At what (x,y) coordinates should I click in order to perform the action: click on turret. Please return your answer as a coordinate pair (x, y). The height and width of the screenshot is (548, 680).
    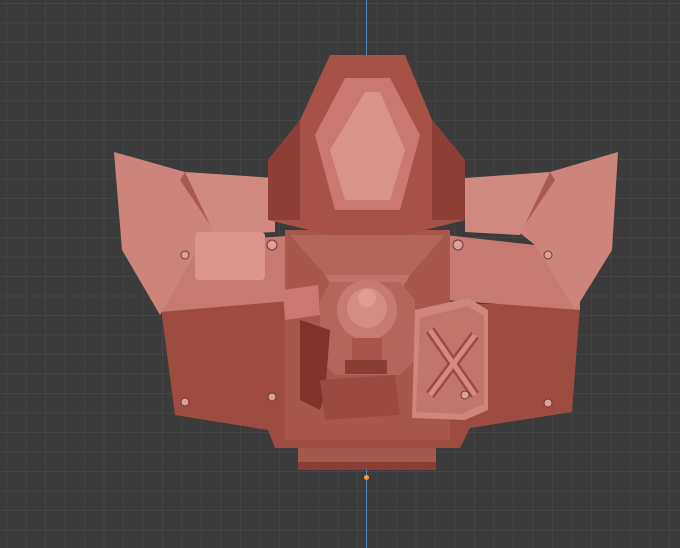
    Looking at the image, I should click on (367, 327).